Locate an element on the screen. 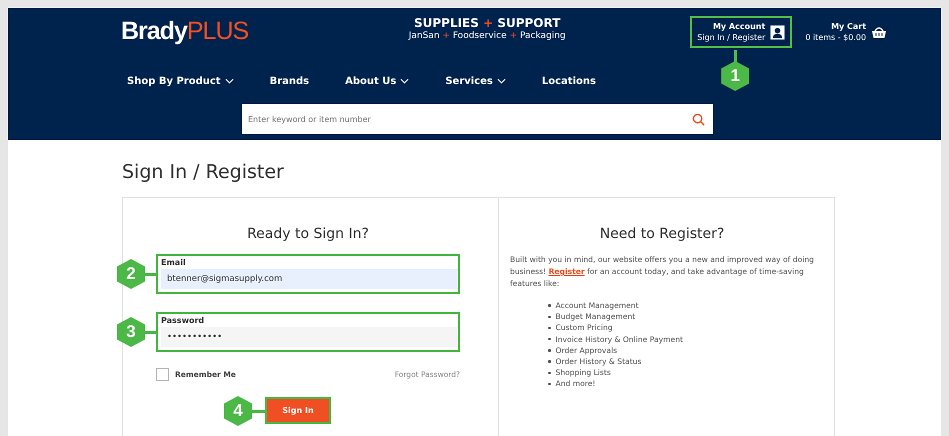  callout-badge: 2 is located at coordinates (131, 274).